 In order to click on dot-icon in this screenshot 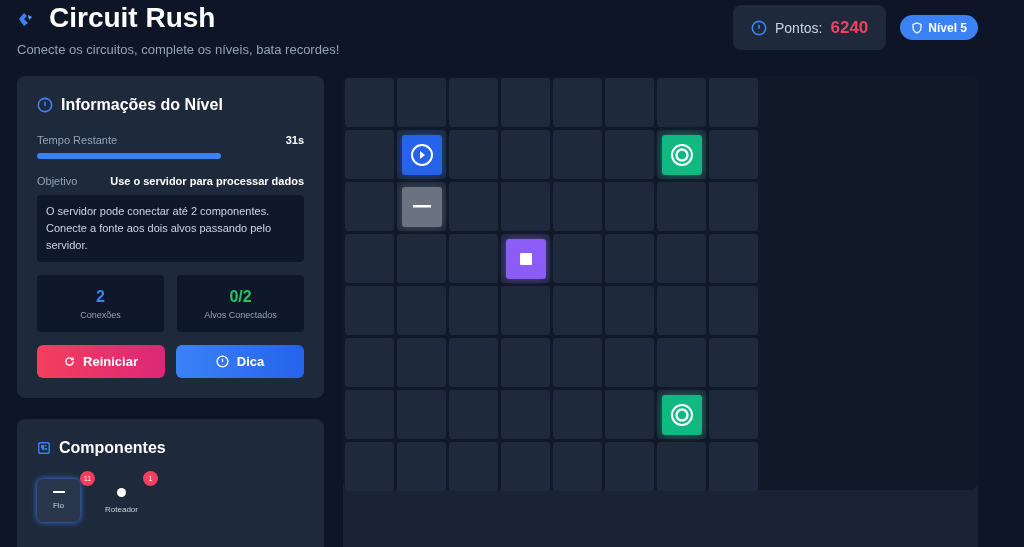, I will do `click(121, 492)`.